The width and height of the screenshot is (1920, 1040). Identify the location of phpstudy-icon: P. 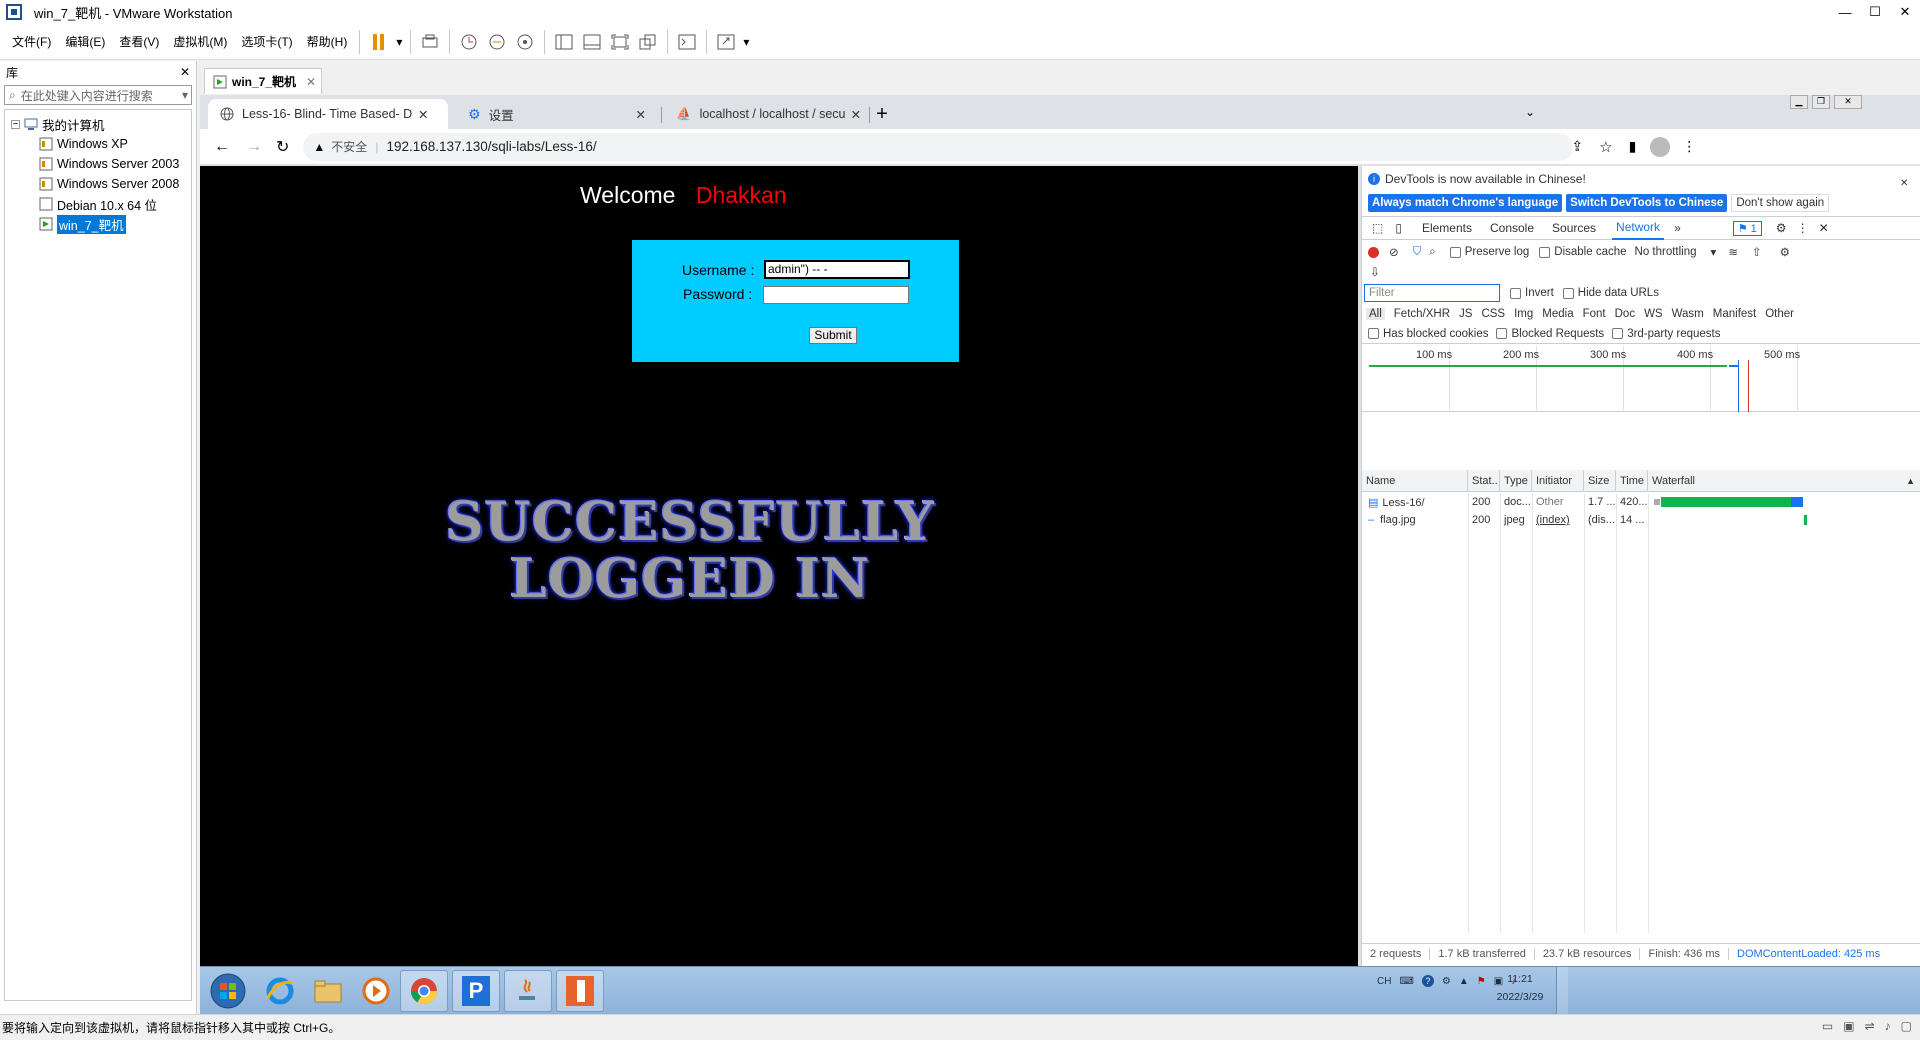
(476, 991).